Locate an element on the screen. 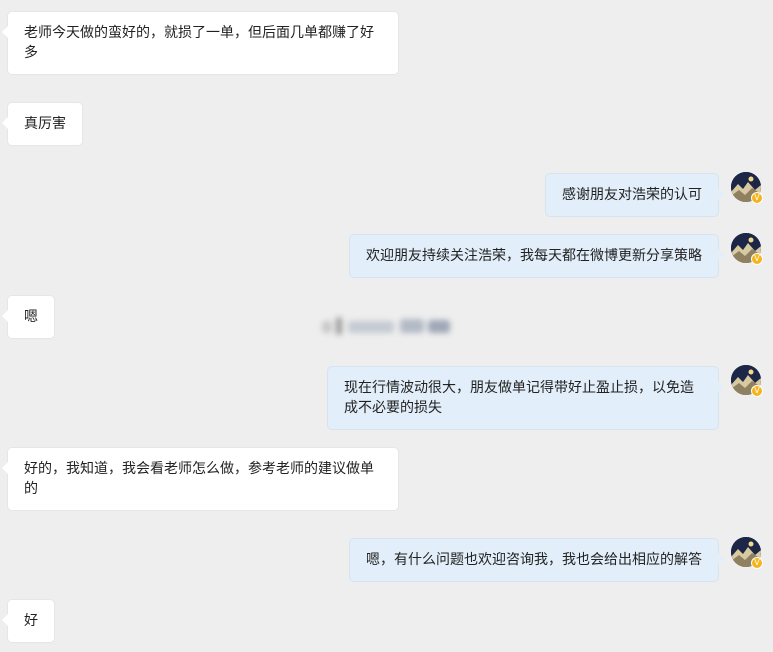 Image resolution: width=773 pixels, height=652 pixels. message-text: 感谢朋友对浩荣的认可 is located at coordinates (632, 195).